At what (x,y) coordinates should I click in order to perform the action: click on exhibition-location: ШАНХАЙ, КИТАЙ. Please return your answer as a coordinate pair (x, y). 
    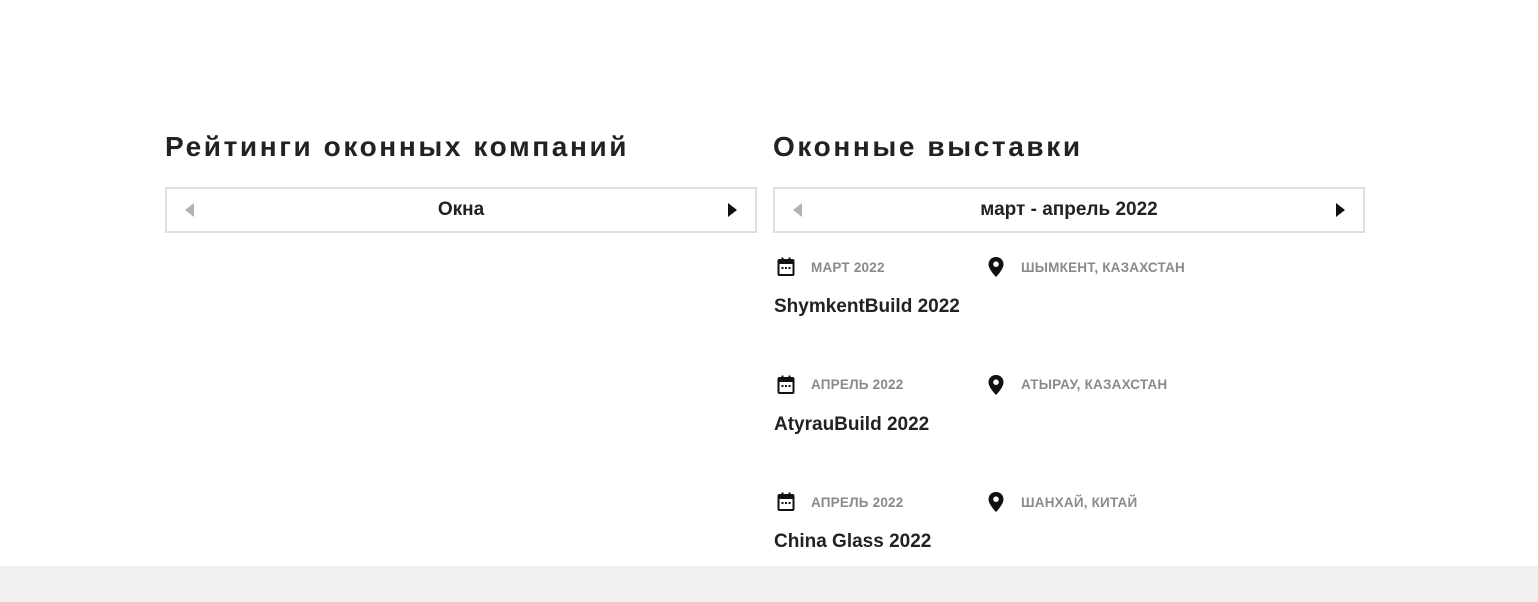
    Looking at the image, I should click on (1061, 502).